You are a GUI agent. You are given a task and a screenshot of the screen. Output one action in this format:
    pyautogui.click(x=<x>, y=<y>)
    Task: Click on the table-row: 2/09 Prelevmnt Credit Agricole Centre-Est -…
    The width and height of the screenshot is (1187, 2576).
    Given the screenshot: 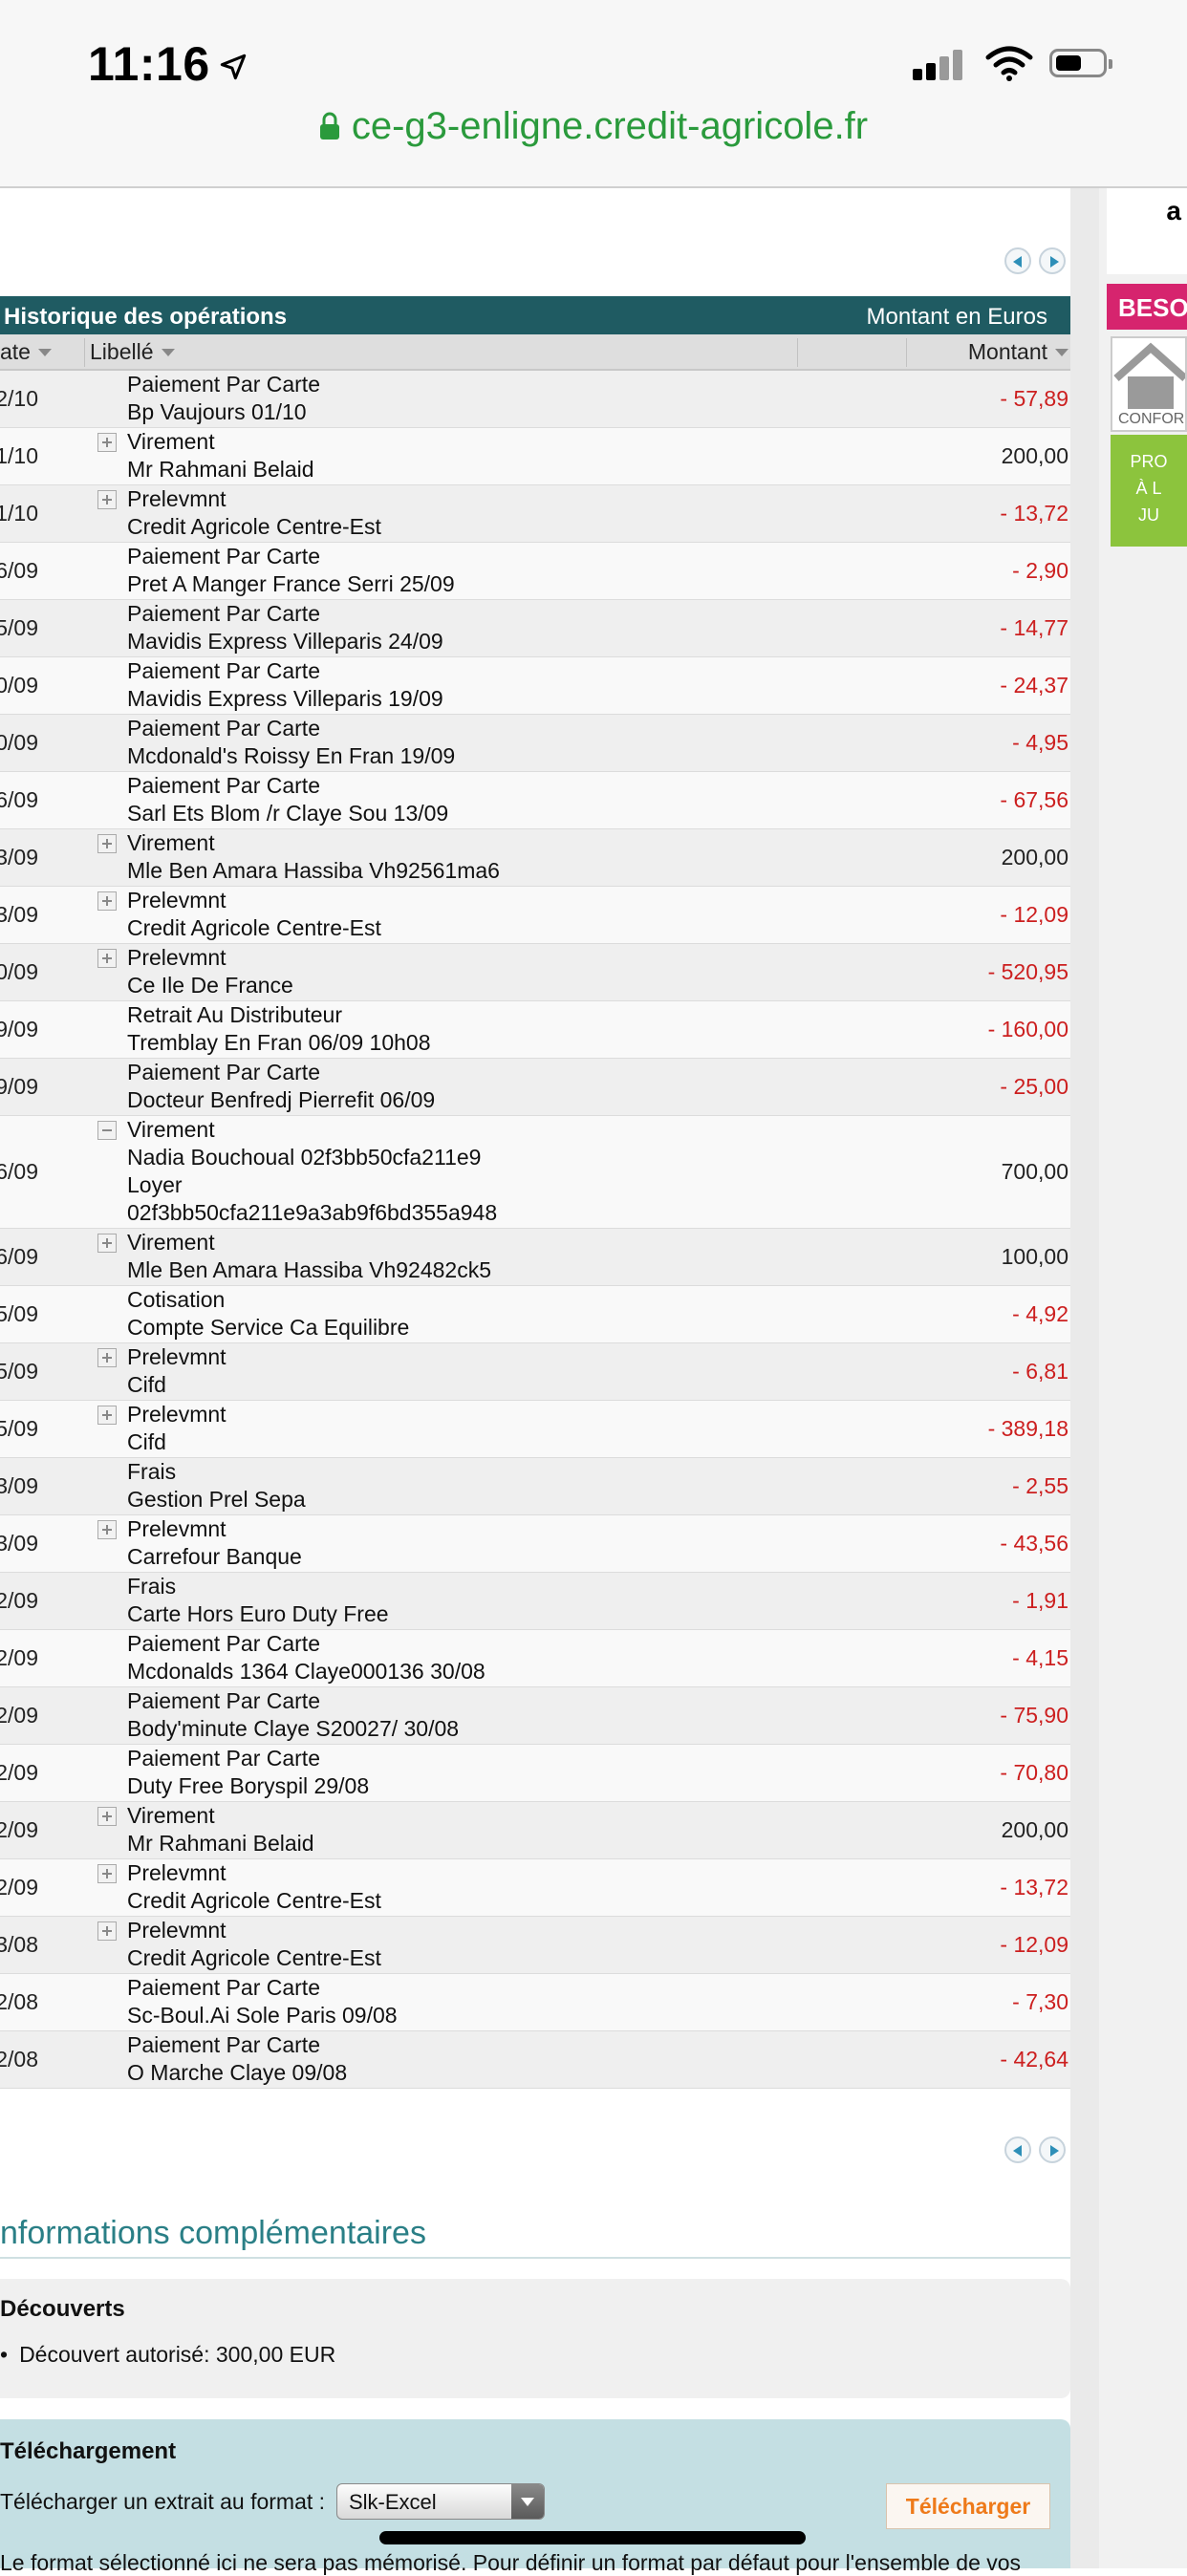 What is the action you would take?
    pyautogui.click(x=535, y=1888)
    